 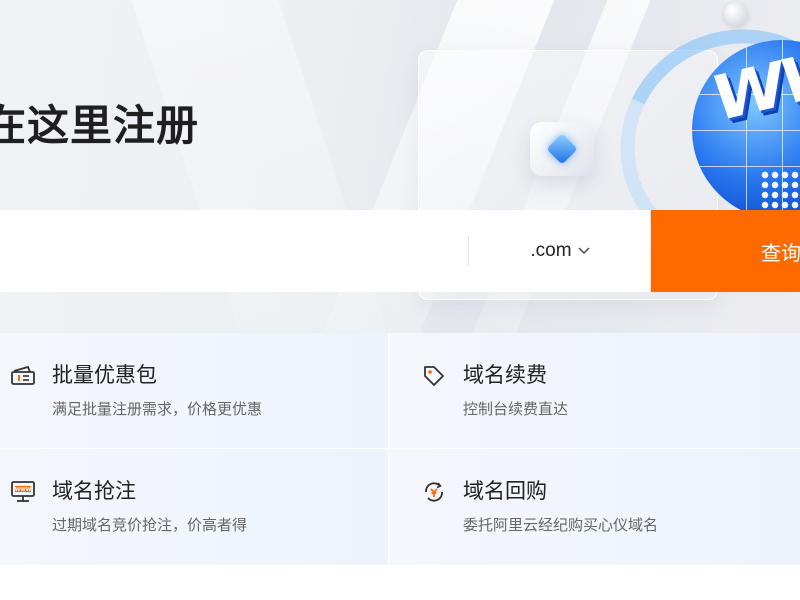 What do you see at coordinates (104, 375) in the screenshot?
I see `service-title: 批量优惠包` at bounding box center [104, 375].